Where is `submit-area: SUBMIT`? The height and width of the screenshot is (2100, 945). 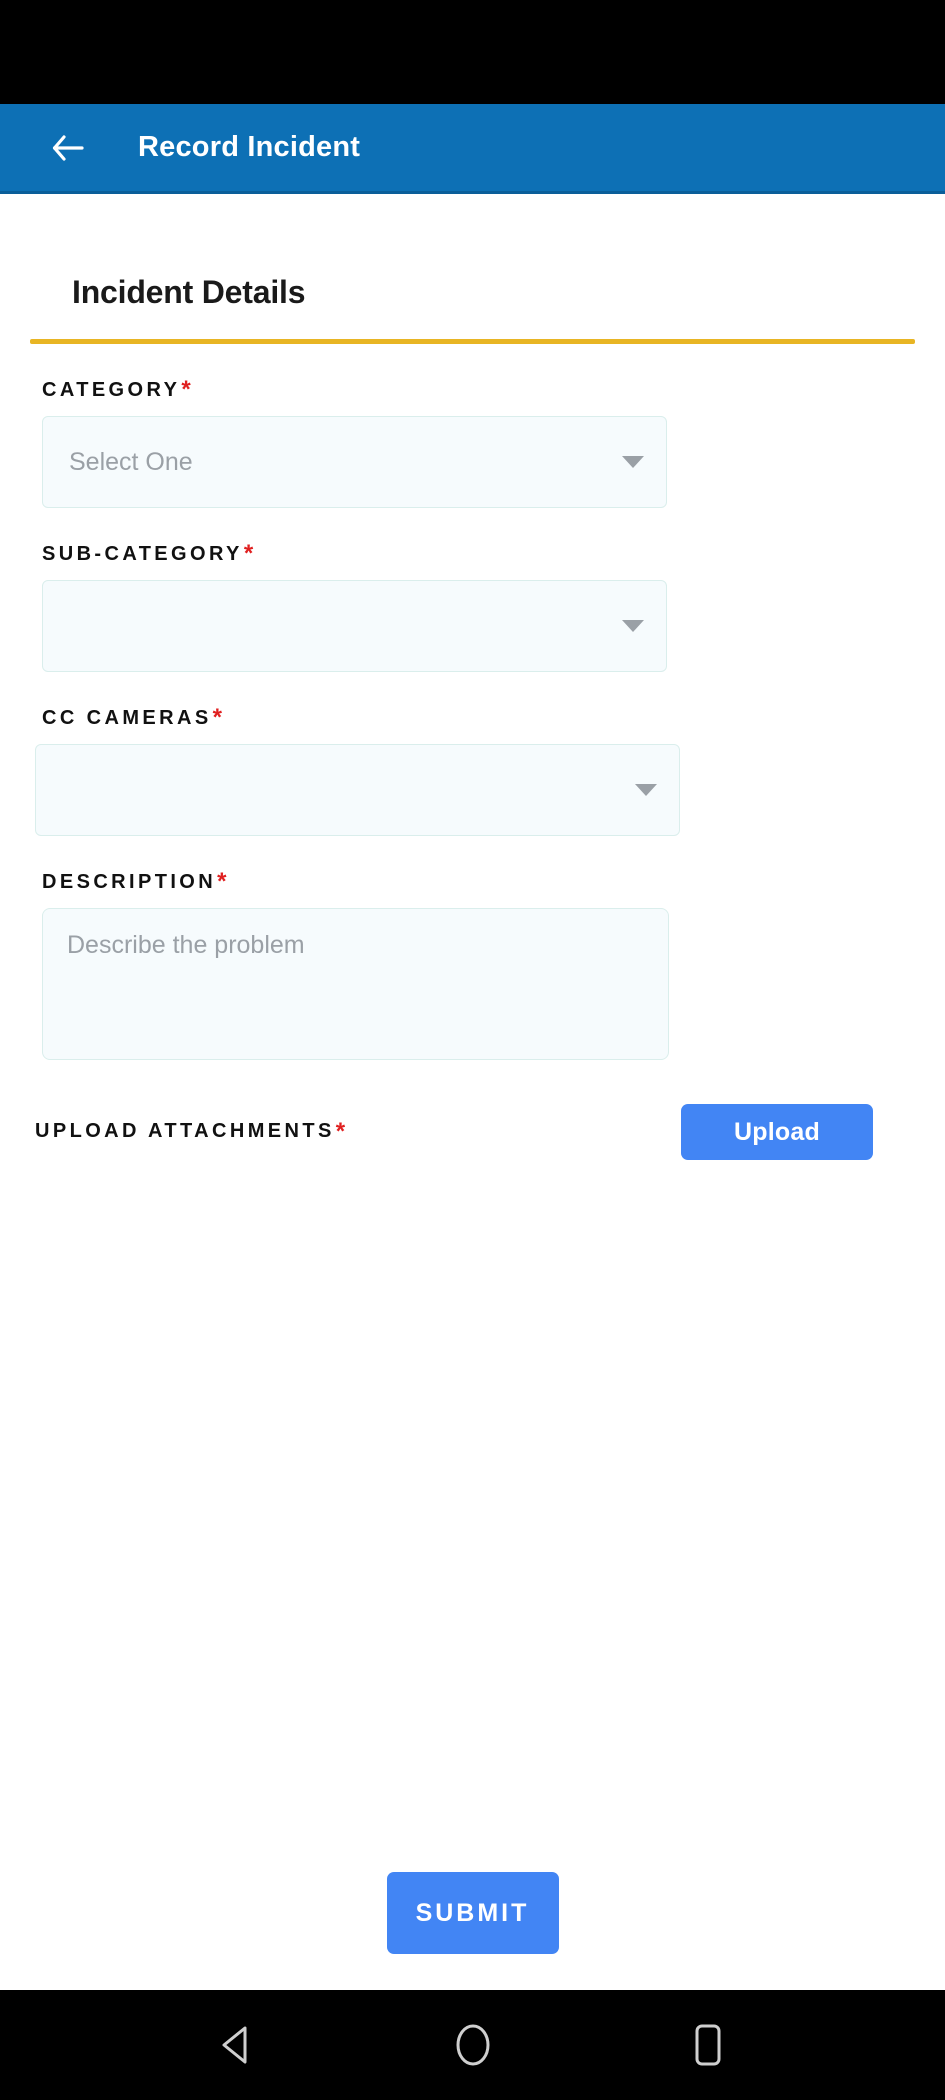
submit-area: SUBMIT is located at coordinates (472, 1913).